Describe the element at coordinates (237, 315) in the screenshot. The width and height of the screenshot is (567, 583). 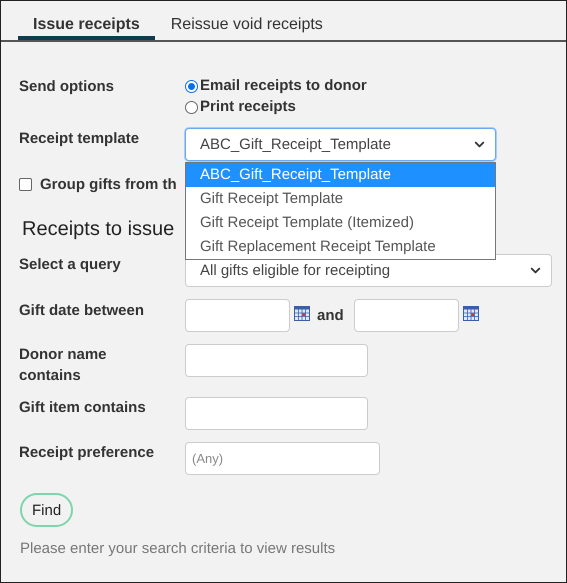
I see `start-date-field` at that location.